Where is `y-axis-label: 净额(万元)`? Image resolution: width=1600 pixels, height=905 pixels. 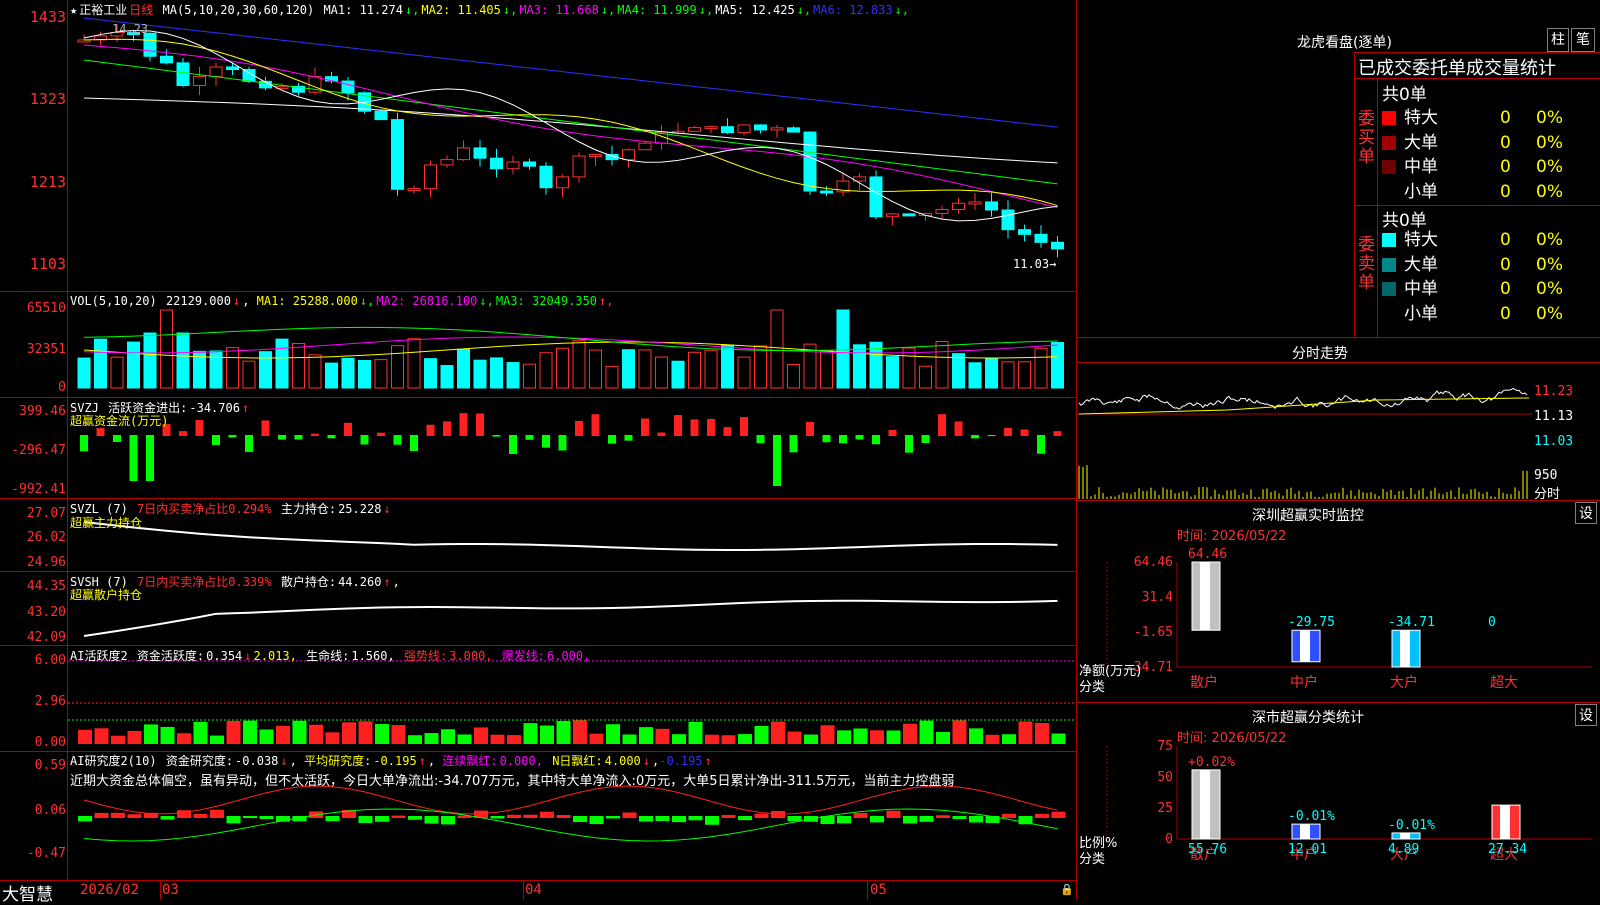 y-axis-label: 净额(万元) is located at coordinates (1110, 671).